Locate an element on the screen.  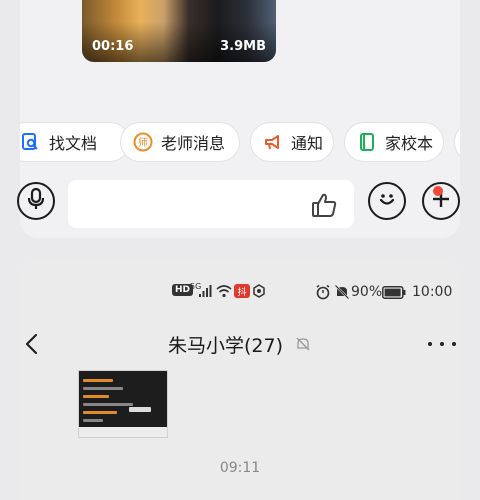
smiley-icon is located at coordinates (387, 201).